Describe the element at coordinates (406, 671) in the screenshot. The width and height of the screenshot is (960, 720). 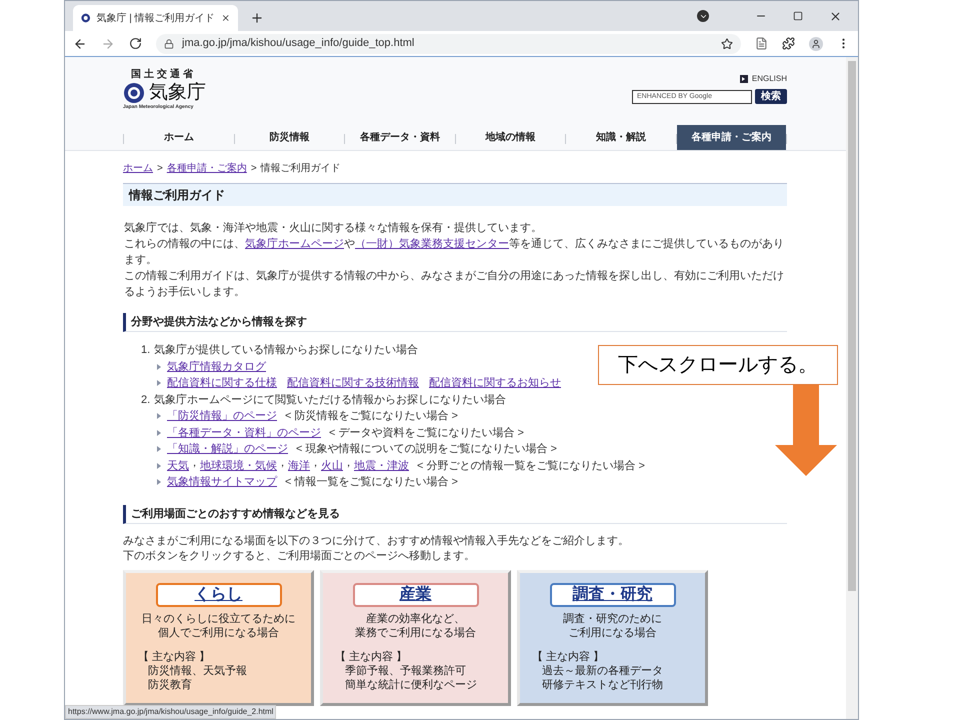
I see `card-contents-item: 季節予報、予報業務許可` at that location.